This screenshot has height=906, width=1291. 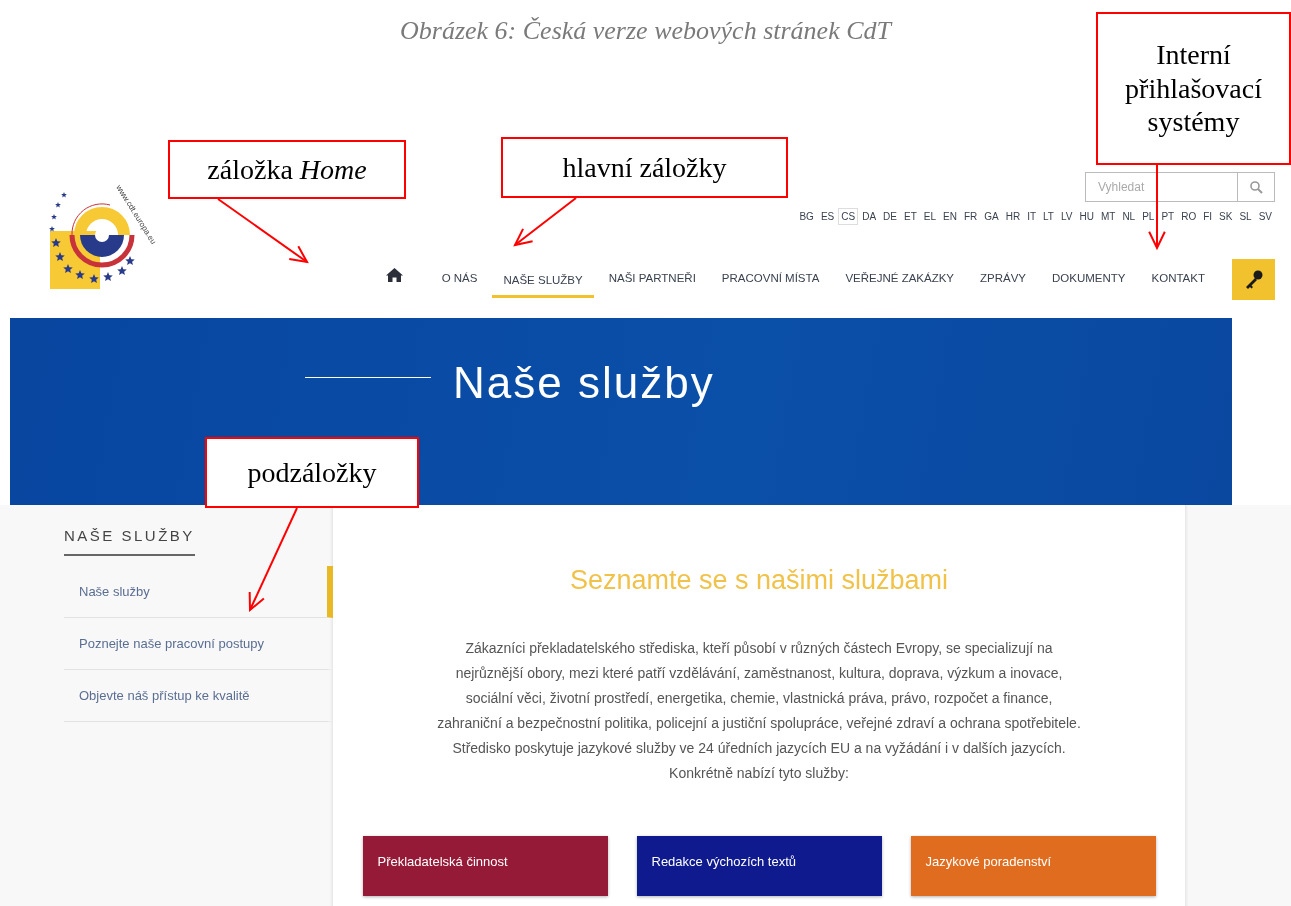 I want to click on language-link: PT, so click(x=1168, y=216).